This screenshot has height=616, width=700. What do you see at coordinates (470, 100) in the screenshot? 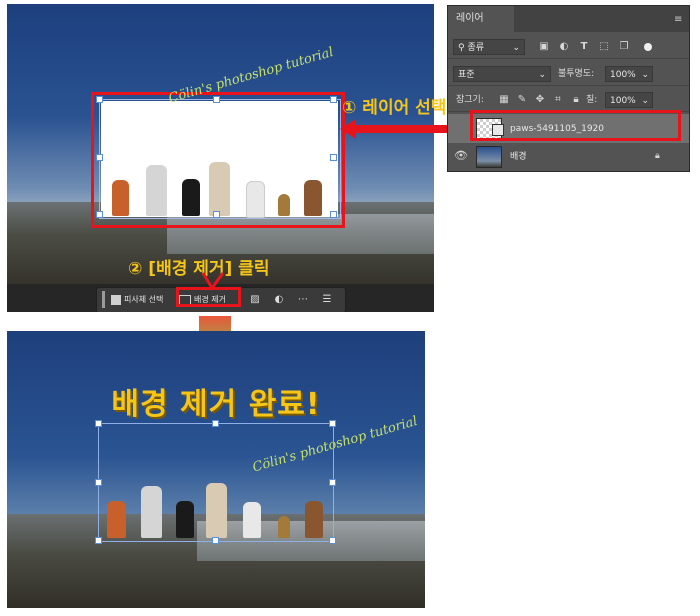
I see `lock-label: 잠그기:` at bounding box center [470, 100].